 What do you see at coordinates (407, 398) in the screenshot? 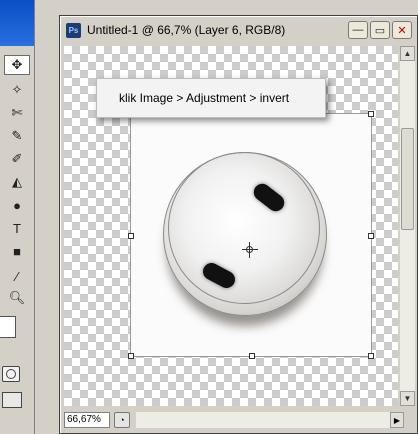
I see `scroll-down-icon: ▼` at bounding box center [407, 398].